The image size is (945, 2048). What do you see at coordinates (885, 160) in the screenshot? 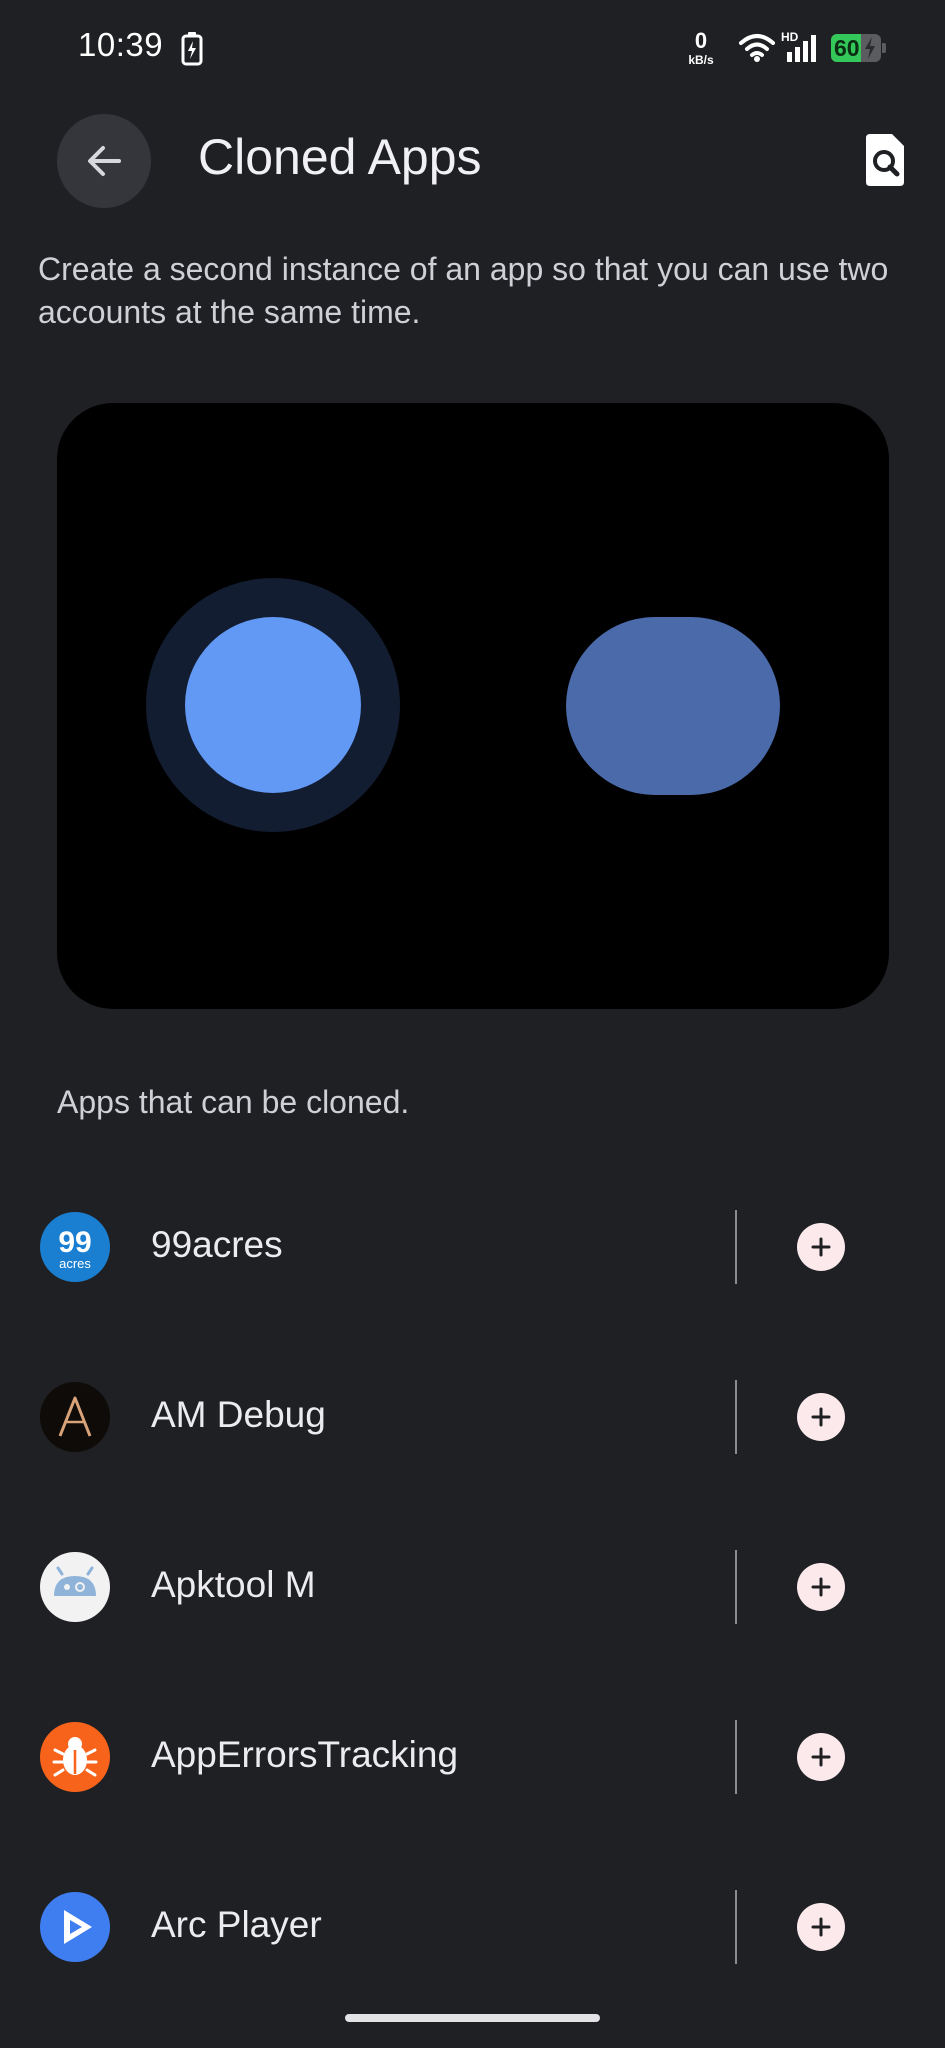
I see `search-page-icon` at bounding box center [885, 160].